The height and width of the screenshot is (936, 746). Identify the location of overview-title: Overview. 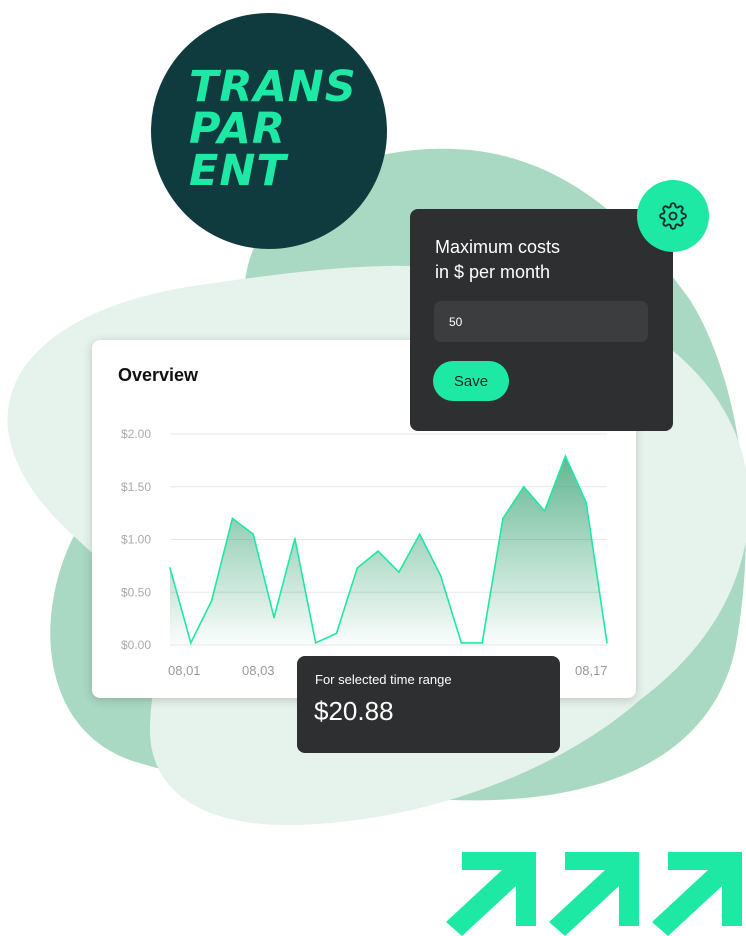
(158, 375).